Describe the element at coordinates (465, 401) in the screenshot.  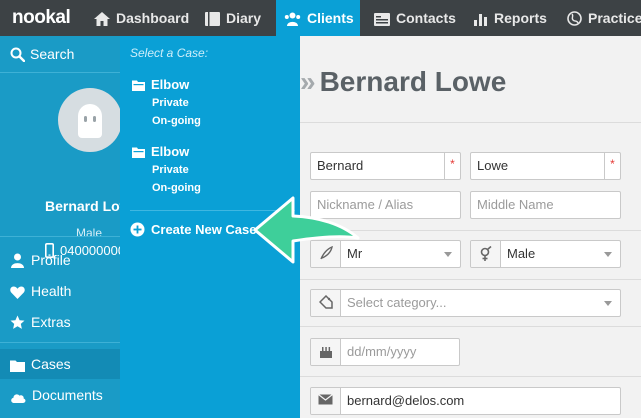
I see `email-field: bernard@delos.com` at that location.